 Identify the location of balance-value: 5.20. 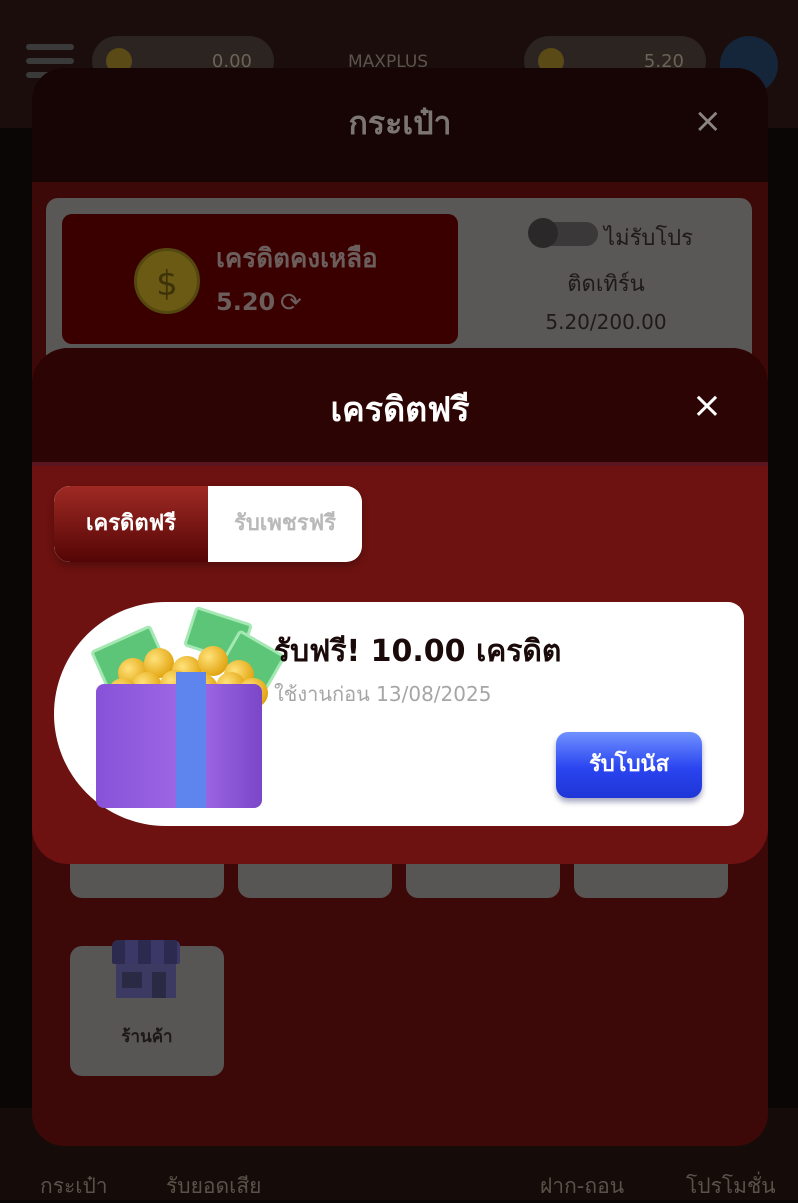
(246, 302).